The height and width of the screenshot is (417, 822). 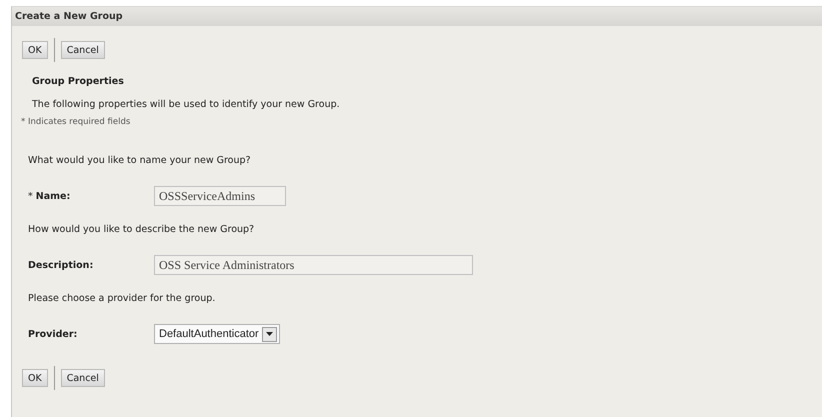 I want to click on panel-title: Create a New Group, so click(x=69, y=16).